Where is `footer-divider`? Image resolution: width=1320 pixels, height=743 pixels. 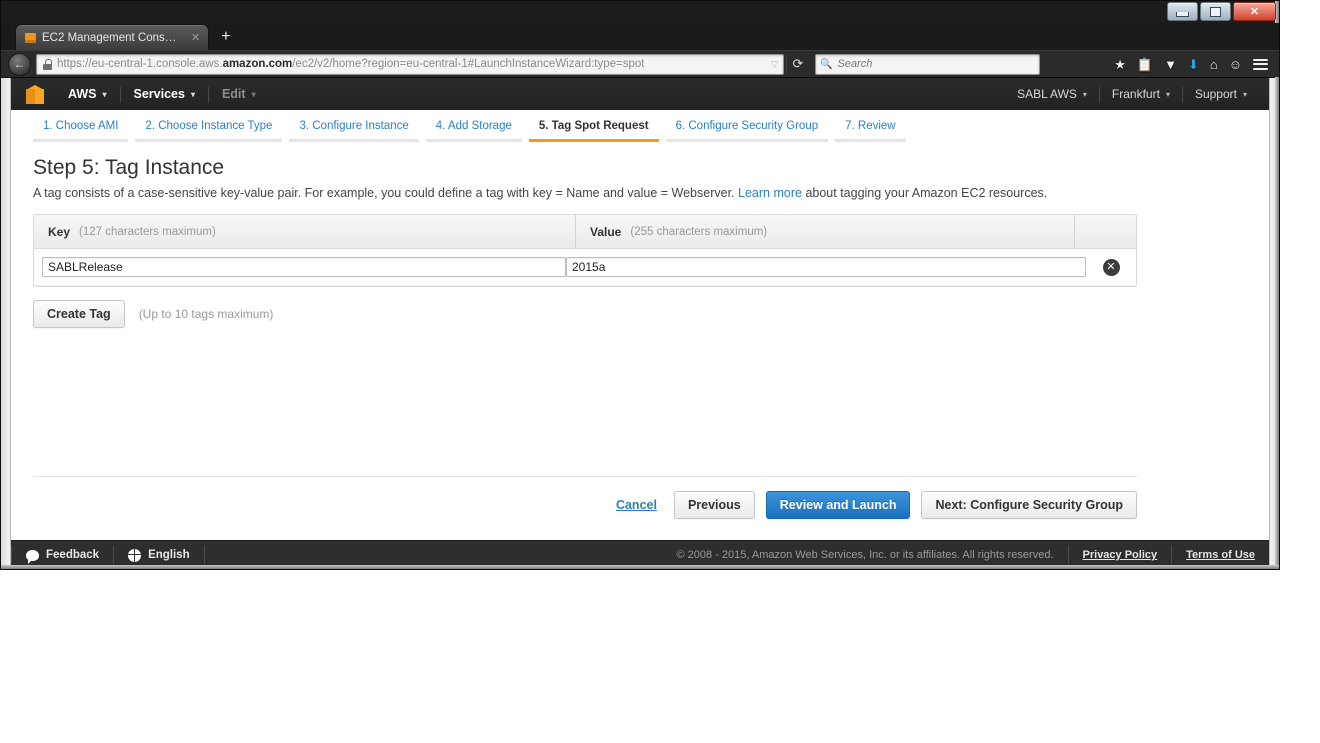
footer-divider is located at coordinates (204, 555).